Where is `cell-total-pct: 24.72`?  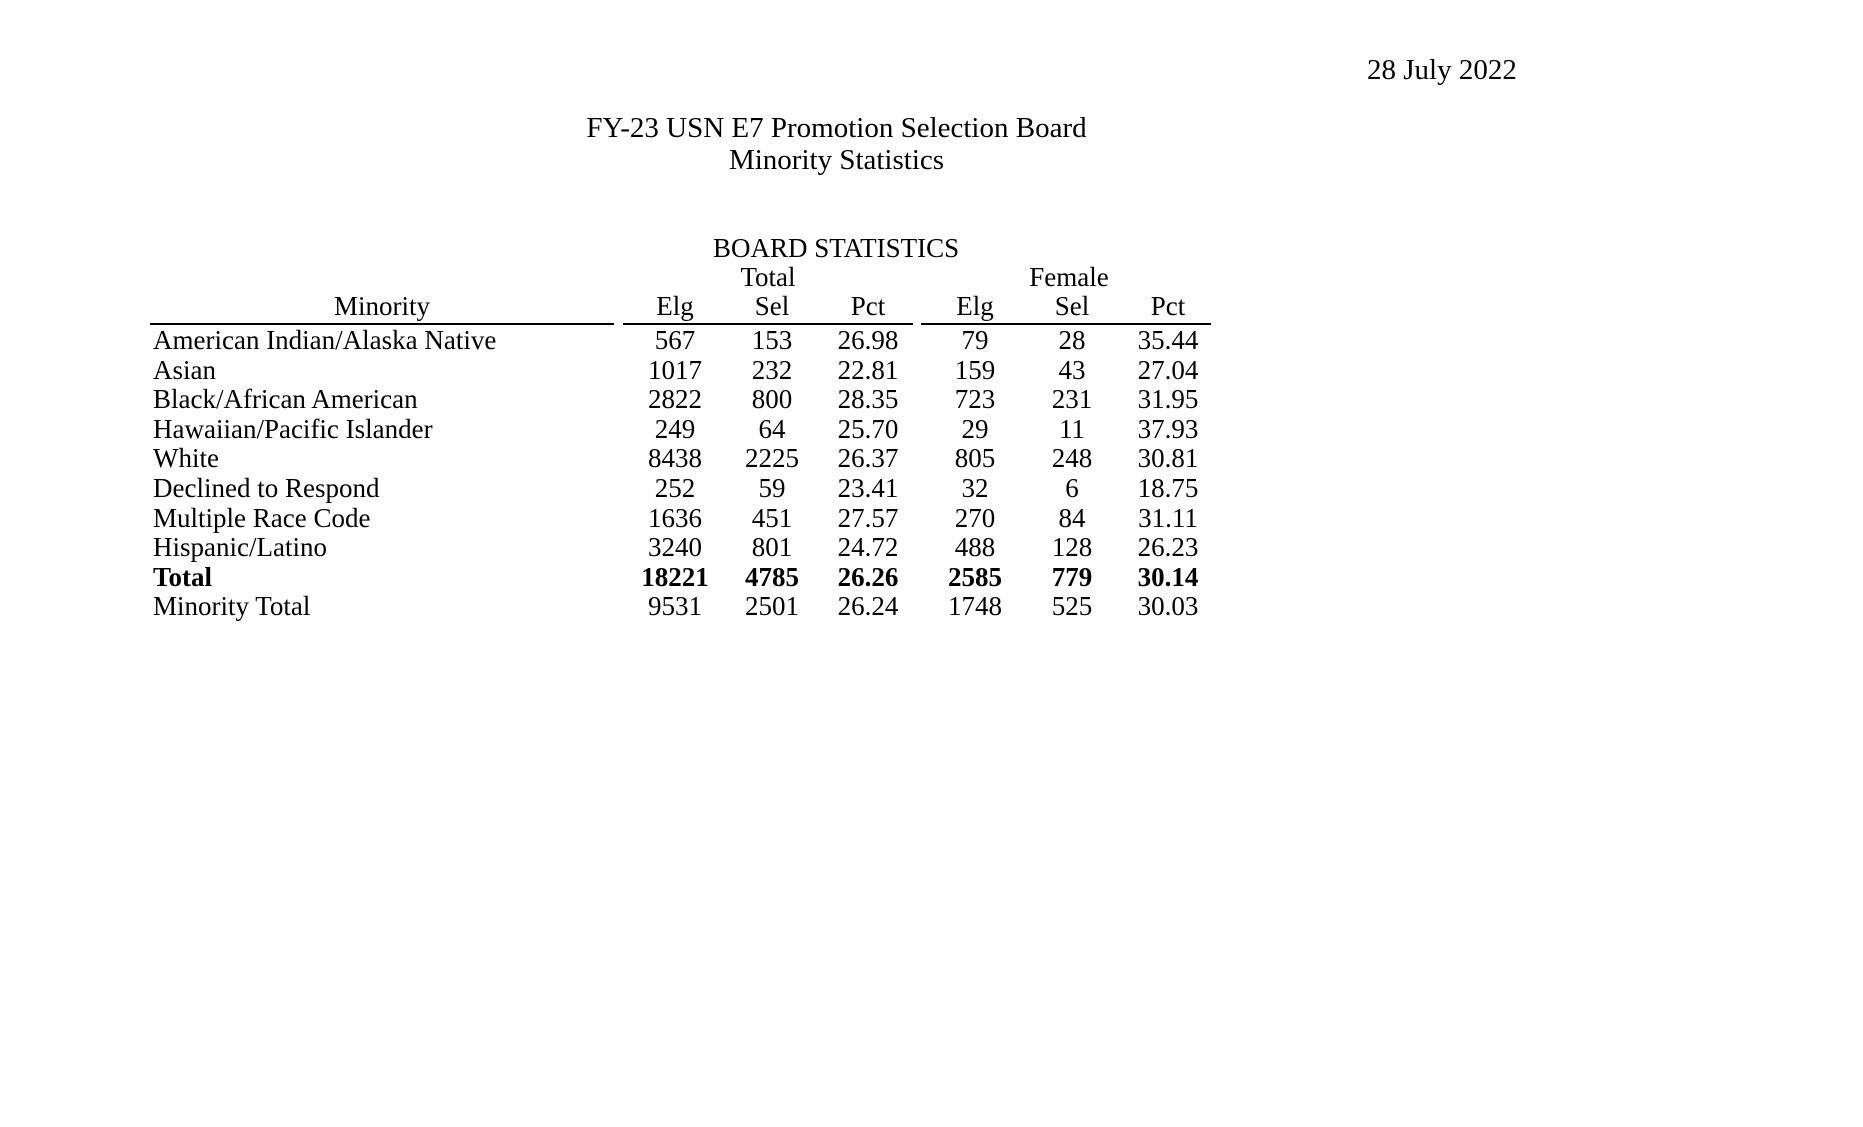 cell-total-pct: 24.72 is located at coordinates (868, 547).